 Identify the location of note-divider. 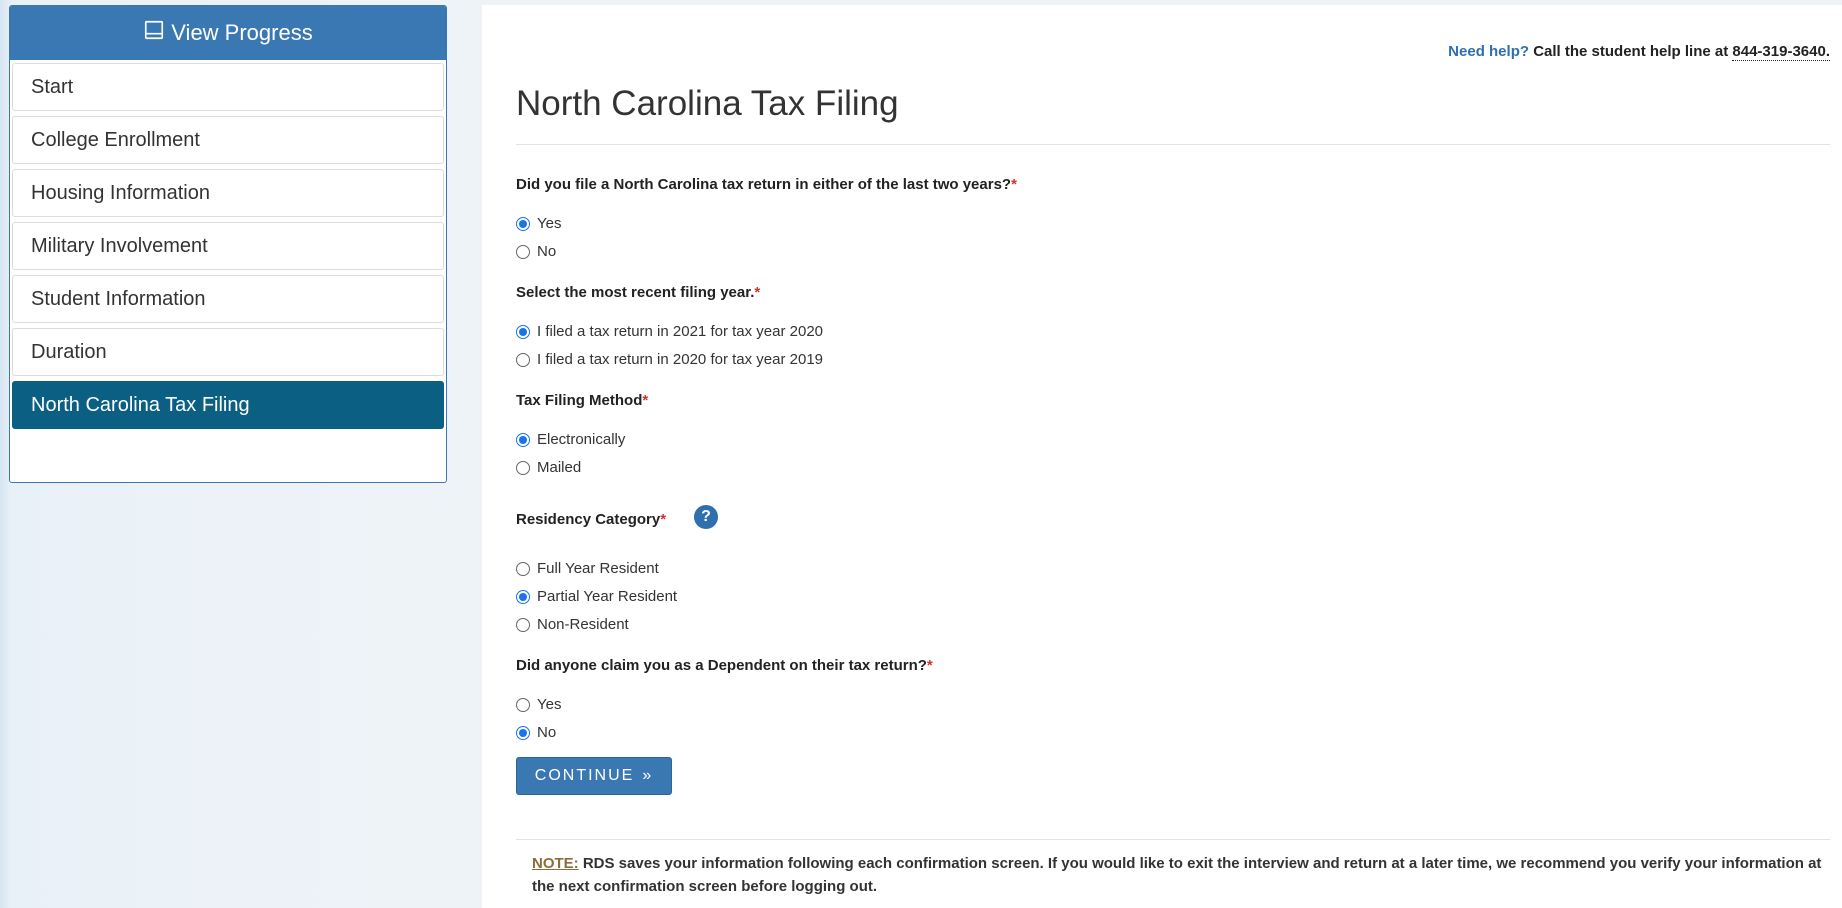
(1173, 839).